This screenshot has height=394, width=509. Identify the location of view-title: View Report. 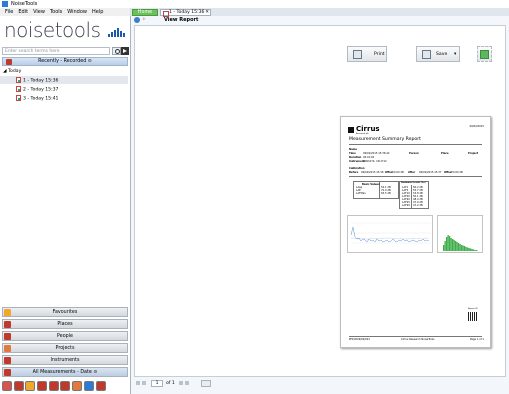
(181, 20).